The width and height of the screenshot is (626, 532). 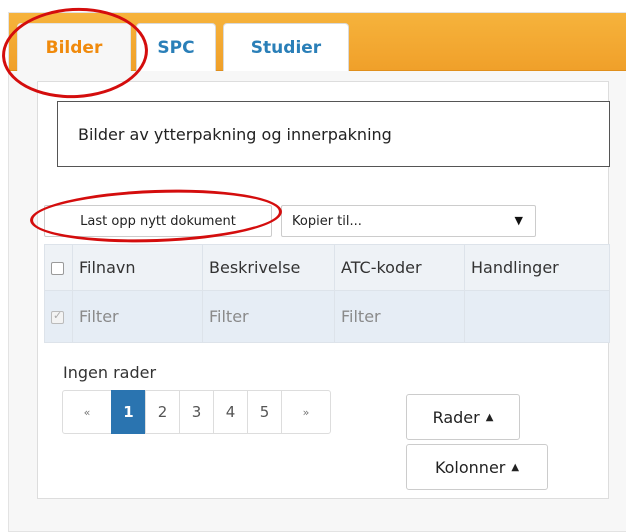 I want to click on pagination-prev-button: «, so click(x=87, y=412).